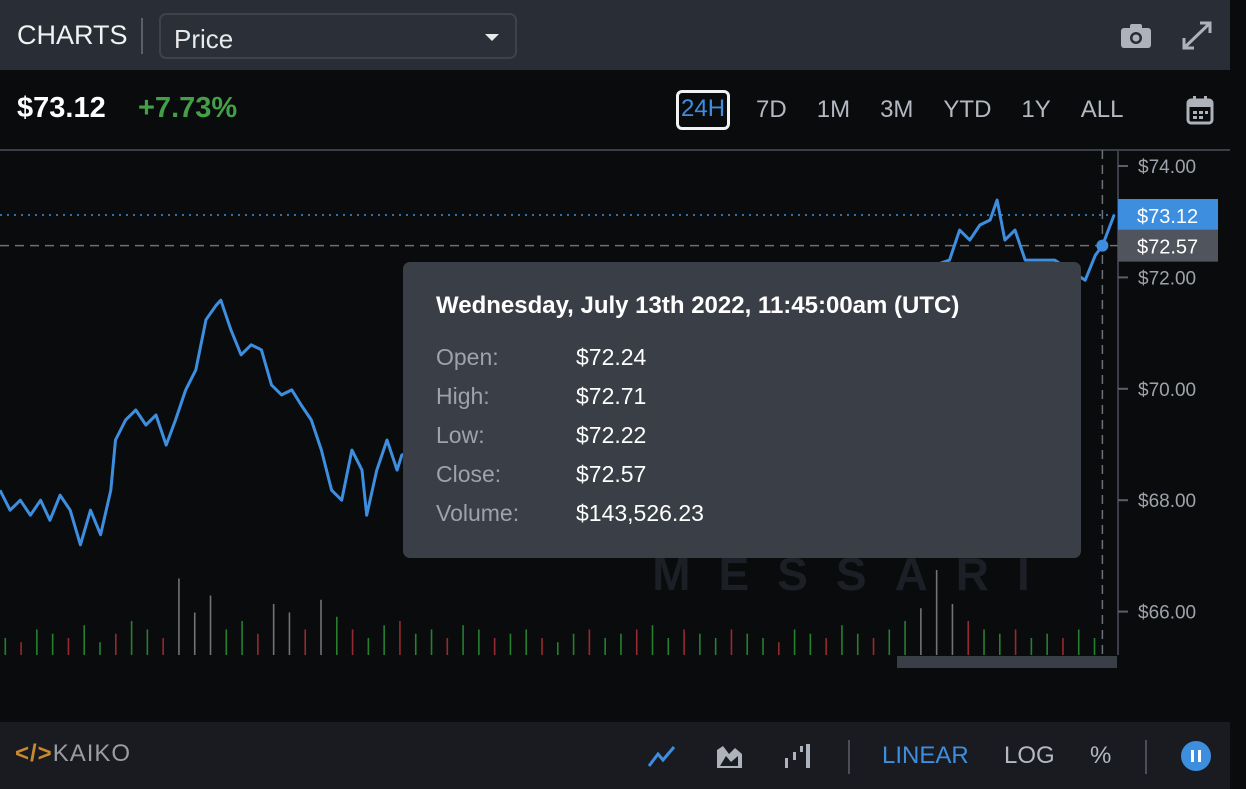 Image resolution: width=1246 pixels, height=789 pixels. Describe the element at coordinates (1167, 613) in the screenshot. I see `y-tick-label: $66.00` at that location.